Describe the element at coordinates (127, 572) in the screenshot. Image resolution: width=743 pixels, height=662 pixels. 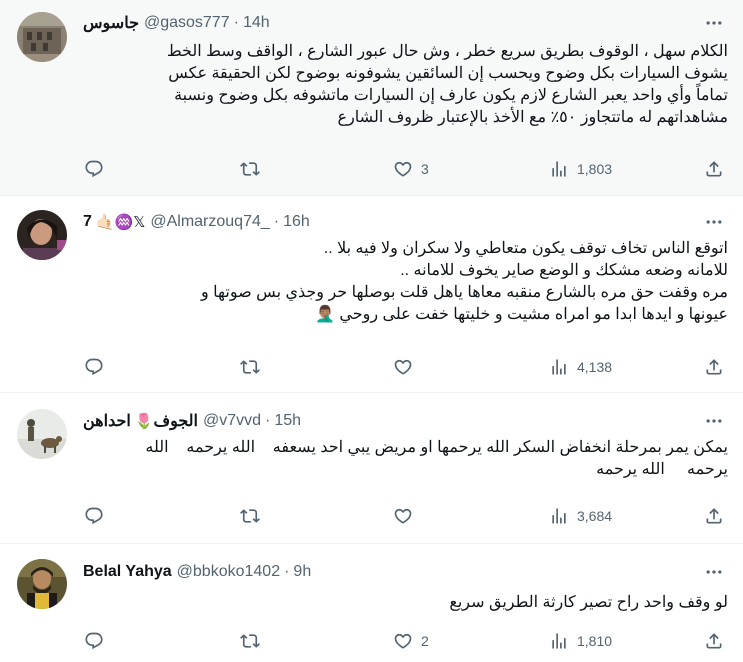
I see `display-name: Belal Yahya` at that location.